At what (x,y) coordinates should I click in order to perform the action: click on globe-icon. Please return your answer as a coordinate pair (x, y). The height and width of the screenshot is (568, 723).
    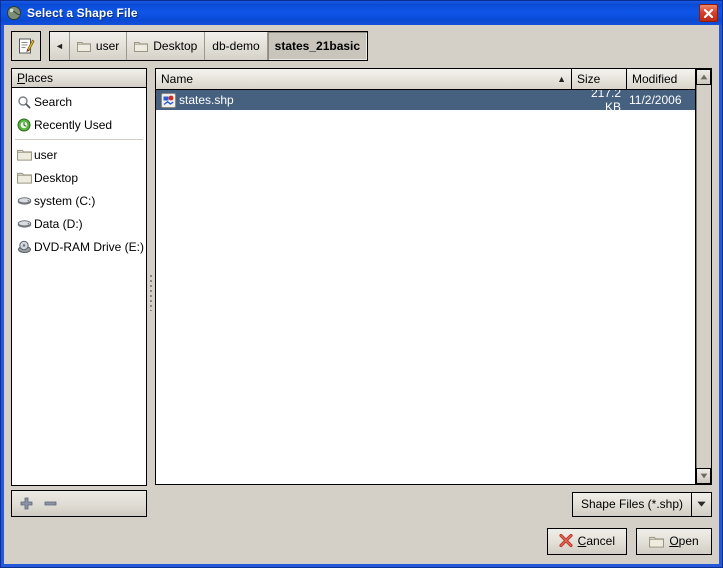
    Looking at the image, I should click on (14, 13).